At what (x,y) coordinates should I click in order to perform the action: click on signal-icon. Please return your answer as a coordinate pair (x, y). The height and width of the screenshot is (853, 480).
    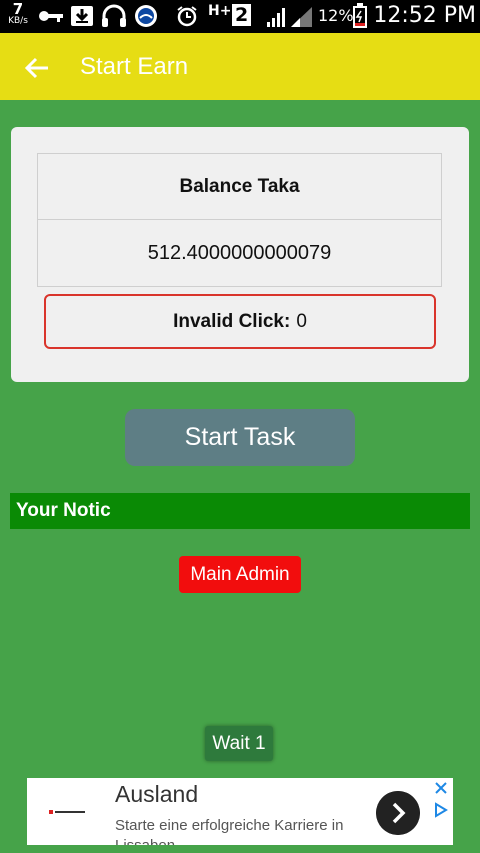
    Looking at the image, I should click on (276, 17).